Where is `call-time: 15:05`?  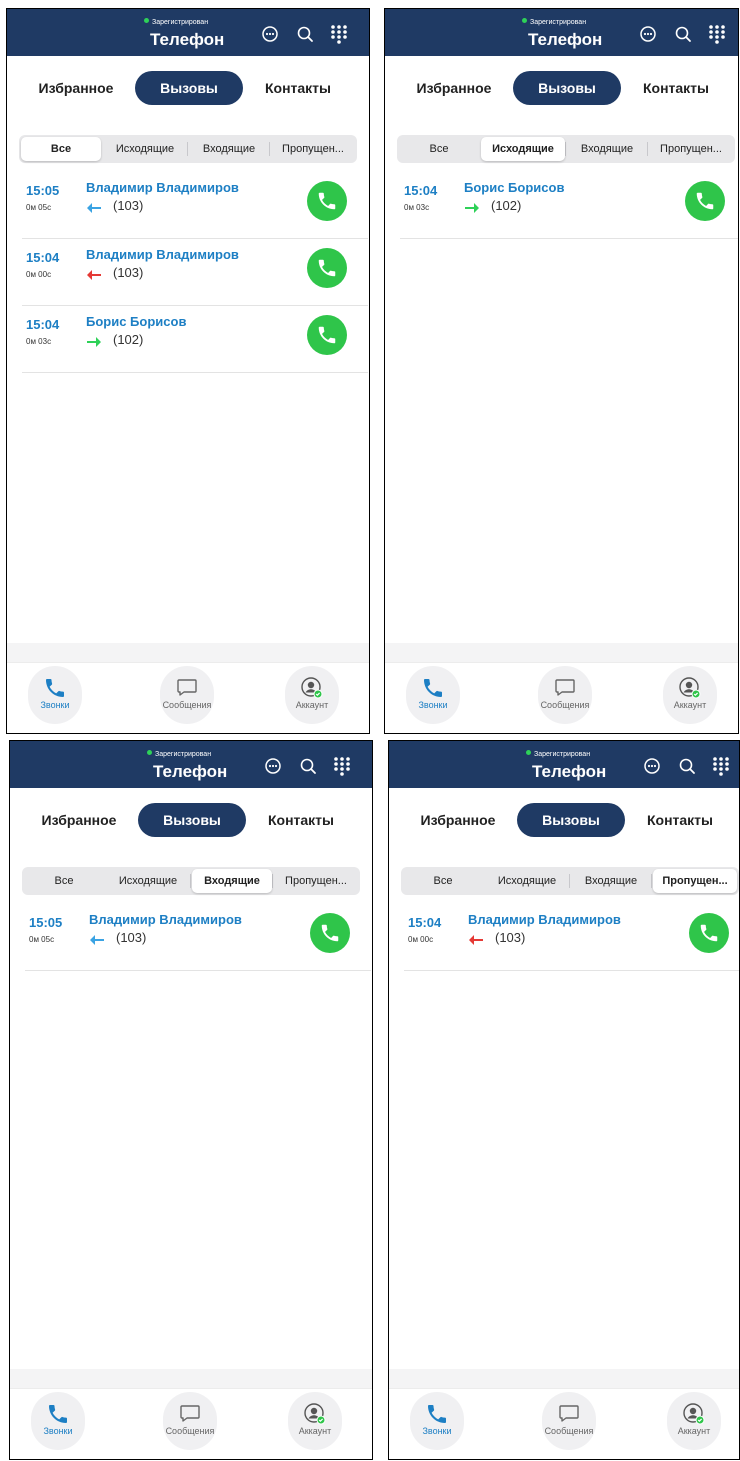 call-time: 15:05 is located at coordinates (43, 190).